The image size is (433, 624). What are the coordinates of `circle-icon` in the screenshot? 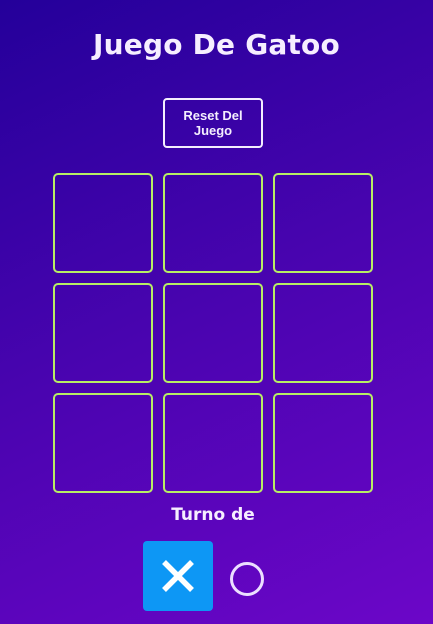 It's located at (247, 579).